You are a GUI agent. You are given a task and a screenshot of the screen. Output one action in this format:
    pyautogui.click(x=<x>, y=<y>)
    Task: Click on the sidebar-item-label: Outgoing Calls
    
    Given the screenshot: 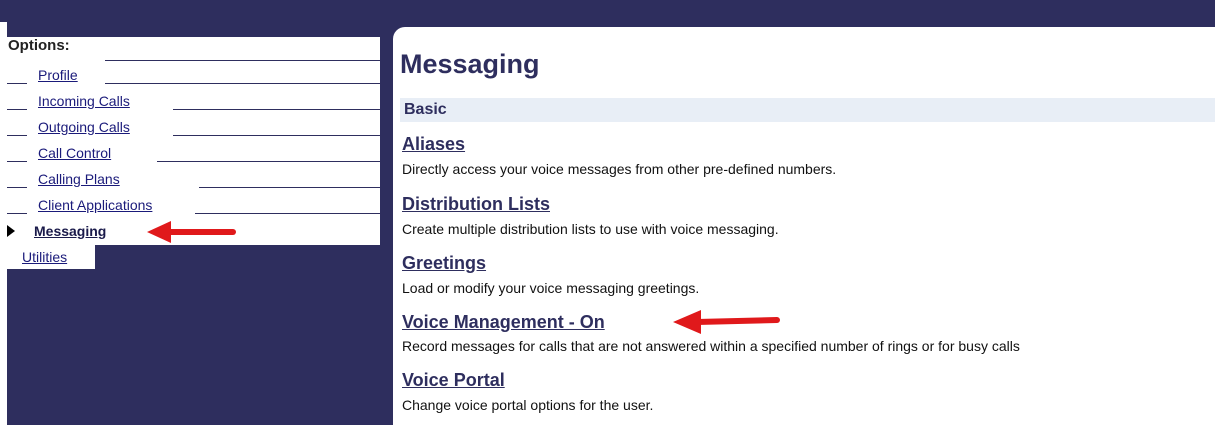 What is the action you would take?
    pyautogui.click(x=84, y=127)
    